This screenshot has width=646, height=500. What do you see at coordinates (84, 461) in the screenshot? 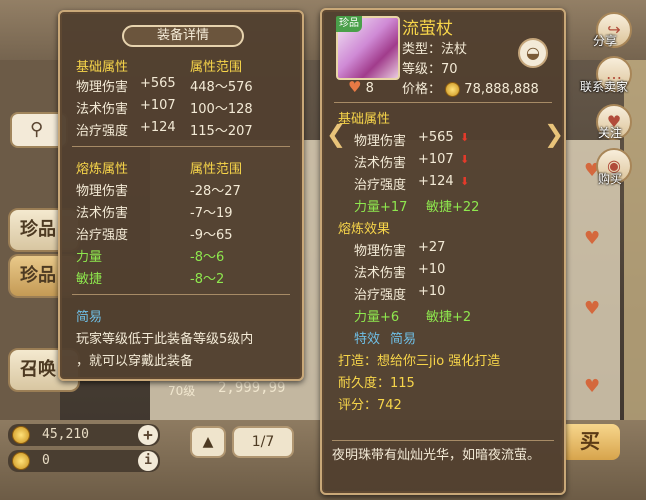
I see `silver-balance: 0 i` at bounding box center [84, 461].